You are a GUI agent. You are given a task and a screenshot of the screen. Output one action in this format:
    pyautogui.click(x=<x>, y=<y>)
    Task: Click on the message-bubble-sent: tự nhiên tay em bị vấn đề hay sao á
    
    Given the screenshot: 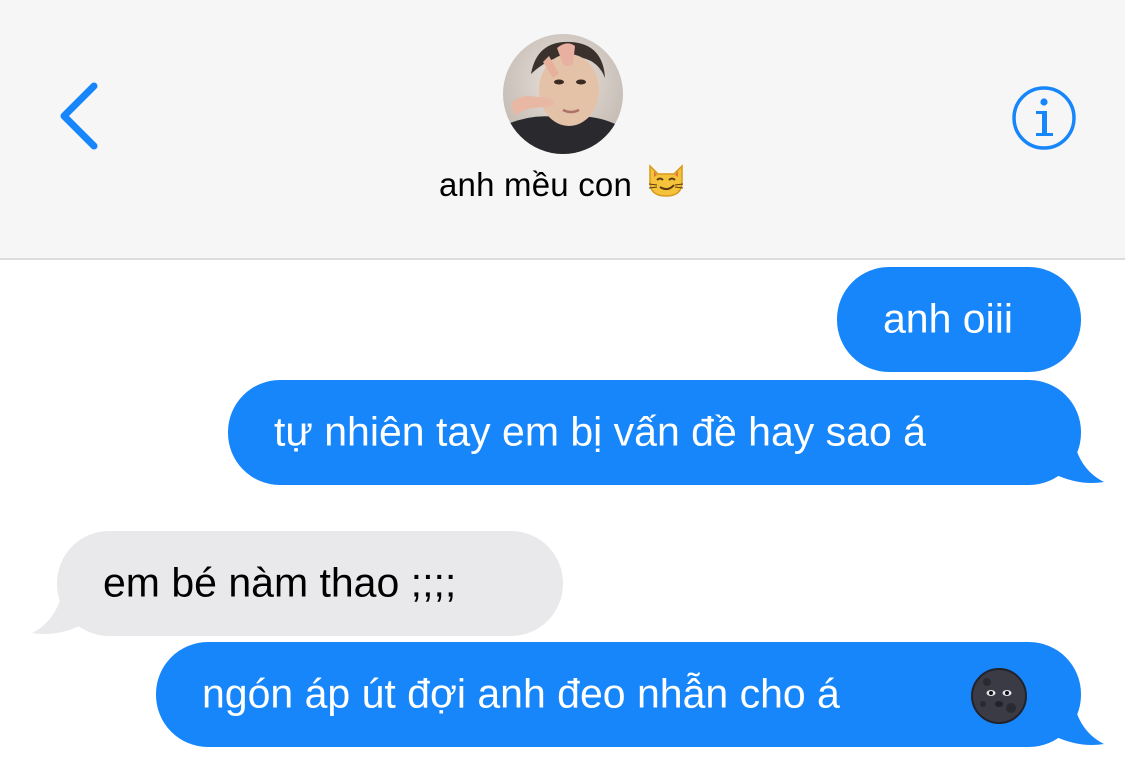 What is the action you would take?
    pyautogui.click(x=654, y=432)
    